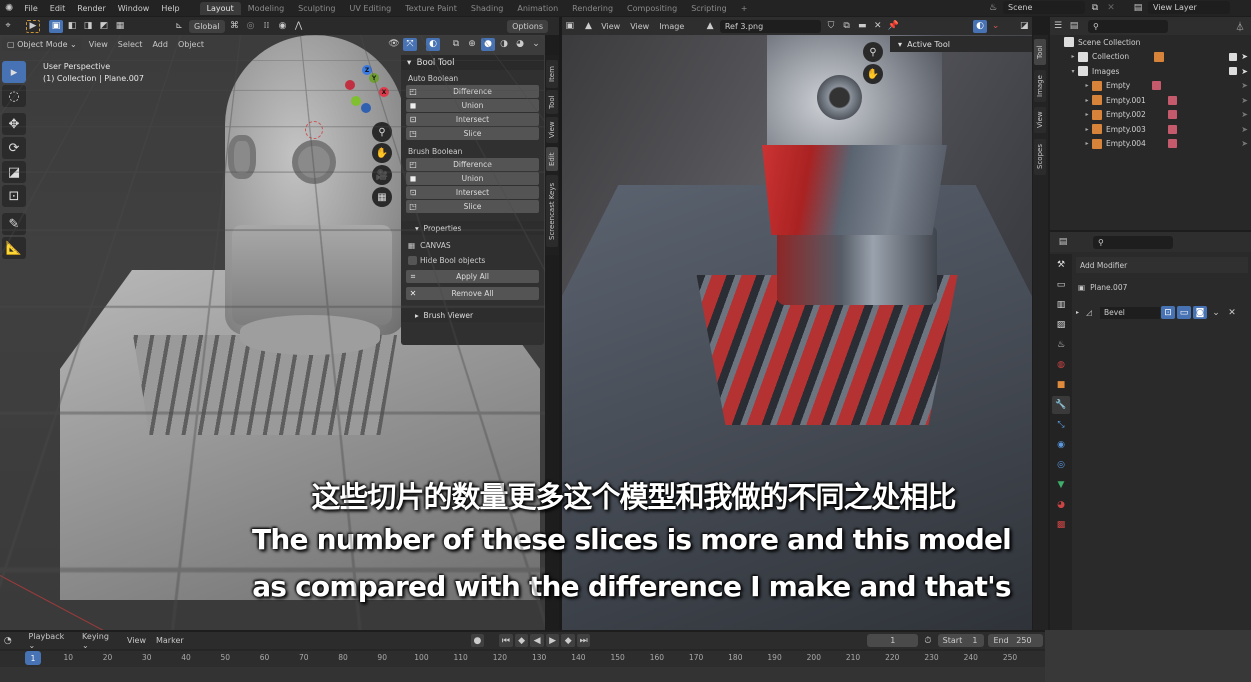 This screenshot has height=682, width=1251. Describe the element at coordinates (1024, 26) in the screenshot. I see `display-channels-icon: ◪` at that location.